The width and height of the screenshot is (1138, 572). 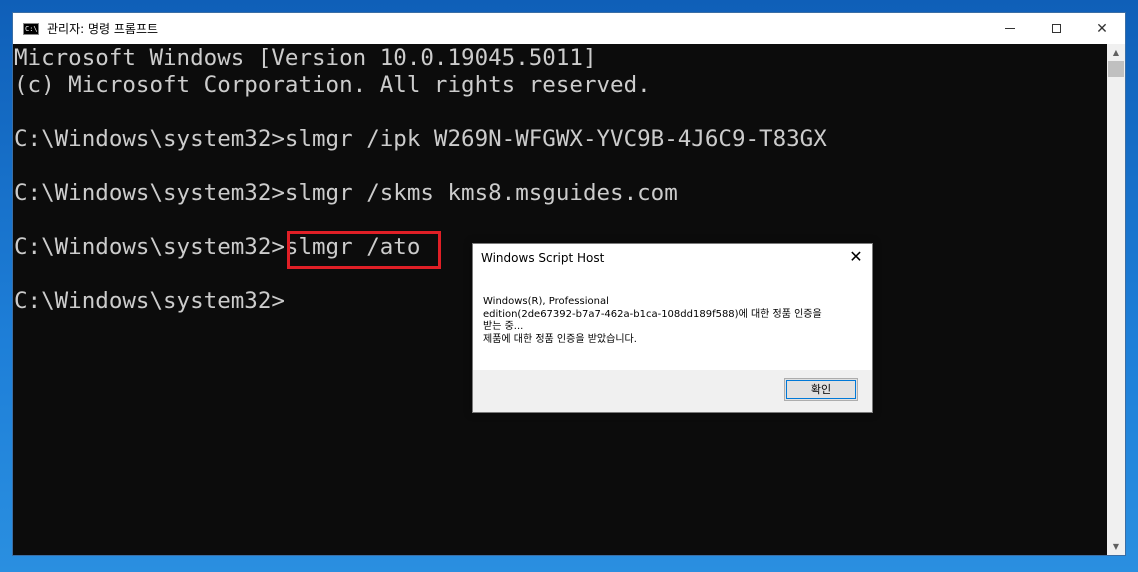 I want to click on dialog-title: Windows Script Host, so click(x=543, y=258).